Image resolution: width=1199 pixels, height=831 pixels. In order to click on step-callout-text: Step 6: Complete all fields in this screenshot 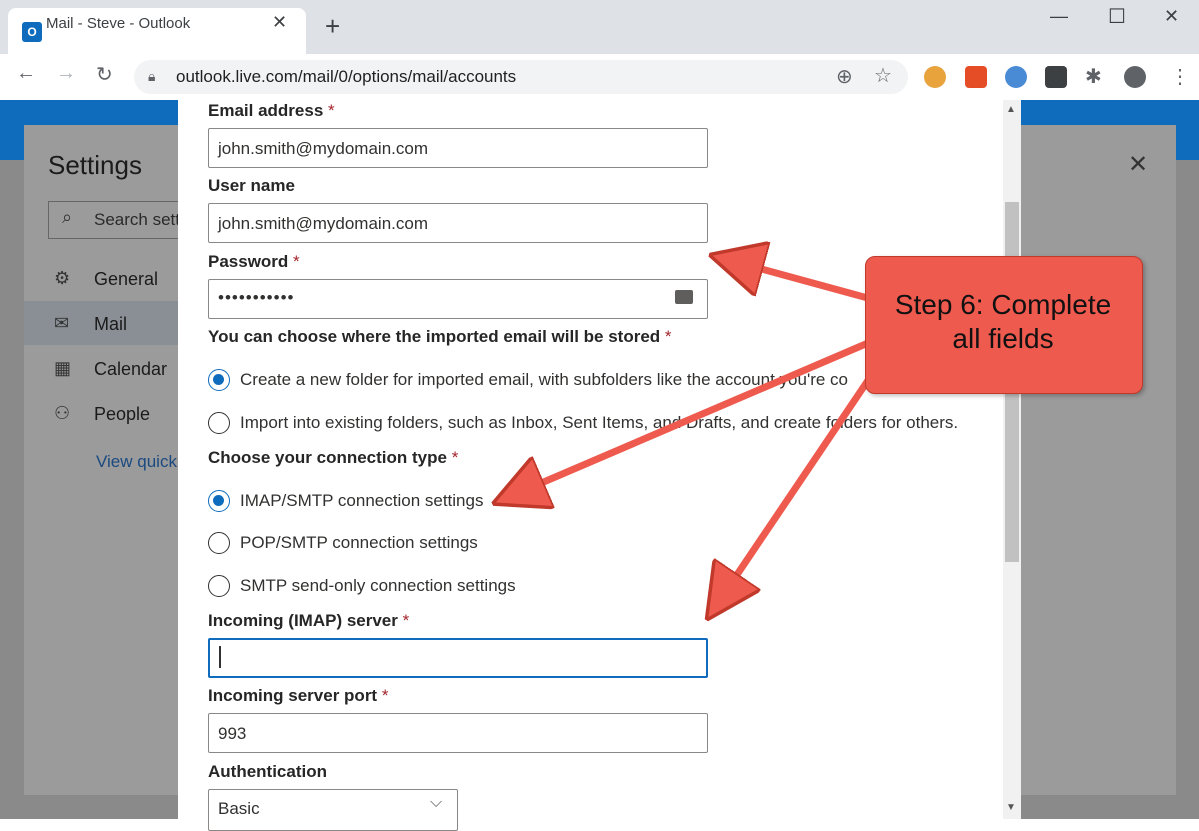, I will do `click(1003, 322)`.